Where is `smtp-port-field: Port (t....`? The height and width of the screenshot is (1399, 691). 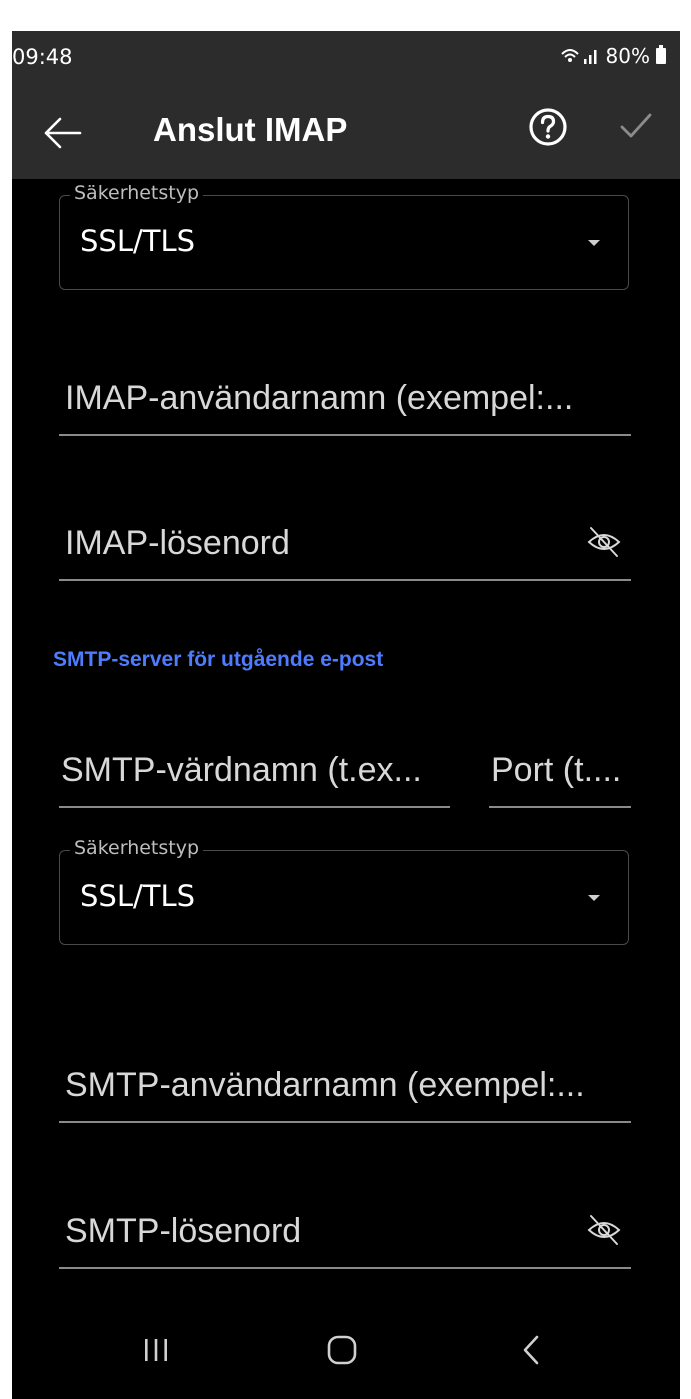
smtp-port-field: Port (t.... is located at coordinates (560, 759).